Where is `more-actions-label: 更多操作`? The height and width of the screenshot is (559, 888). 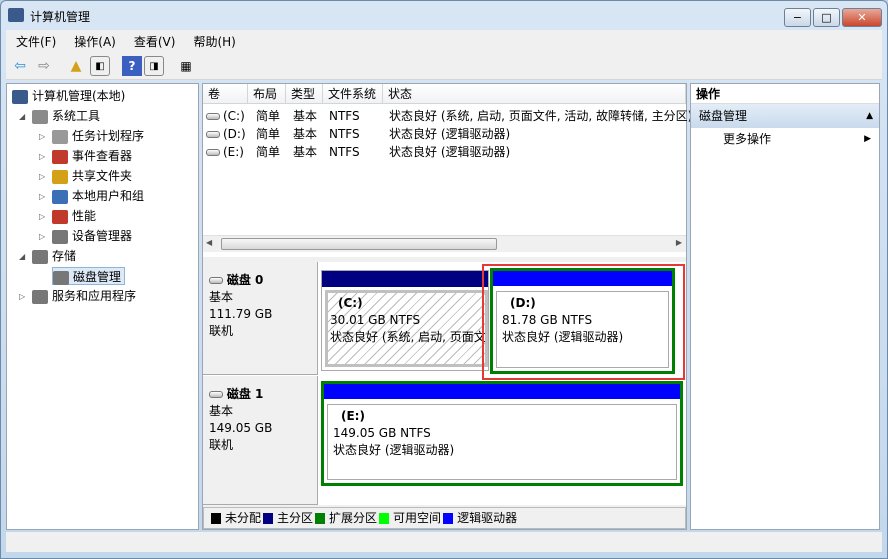
more-actions-label: 更多操作 is located at coordinates (747, 139).